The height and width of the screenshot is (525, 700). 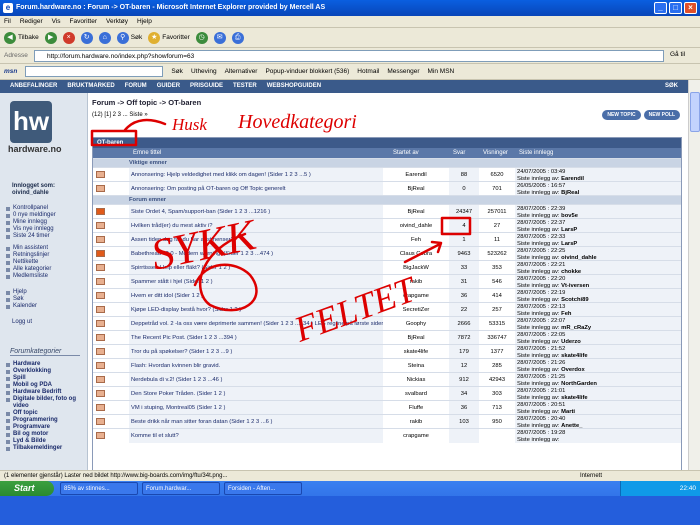 What do you see at coordinates (245, 86) in the screenshot?
I see `nav-tester: TESTER` at bounding box center [245, 86].